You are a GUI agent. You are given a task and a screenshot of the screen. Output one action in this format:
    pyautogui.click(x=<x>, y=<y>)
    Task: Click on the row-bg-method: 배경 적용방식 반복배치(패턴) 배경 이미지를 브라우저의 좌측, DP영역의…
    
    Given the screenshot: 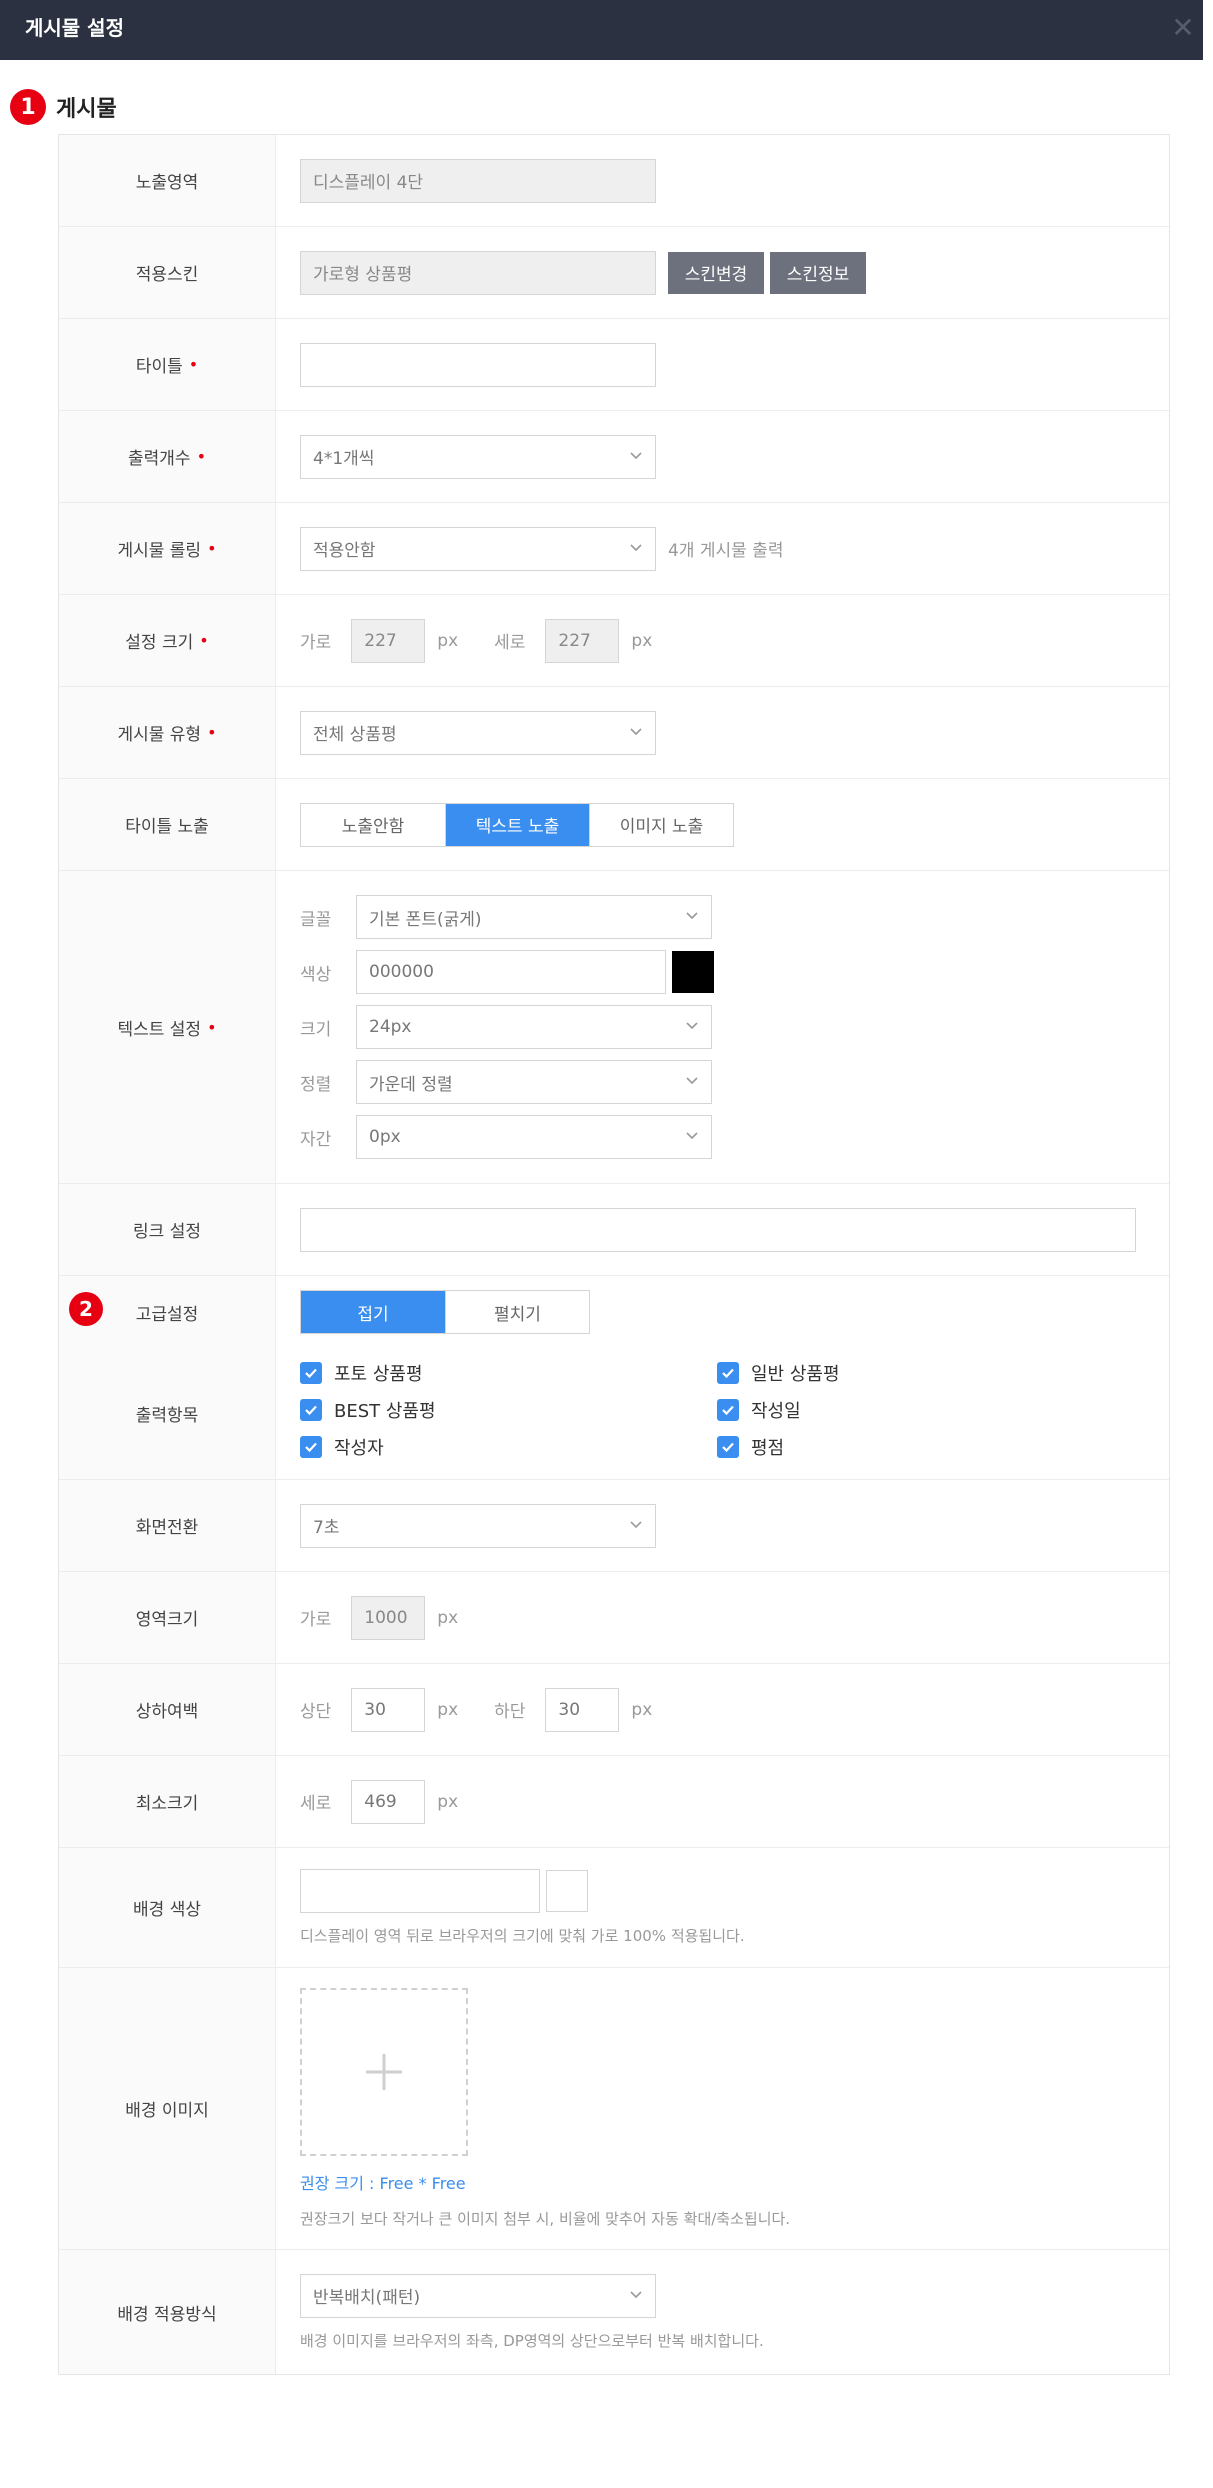 What is the action you would take?
    pyautogui.click(x=614, y=2312)
    